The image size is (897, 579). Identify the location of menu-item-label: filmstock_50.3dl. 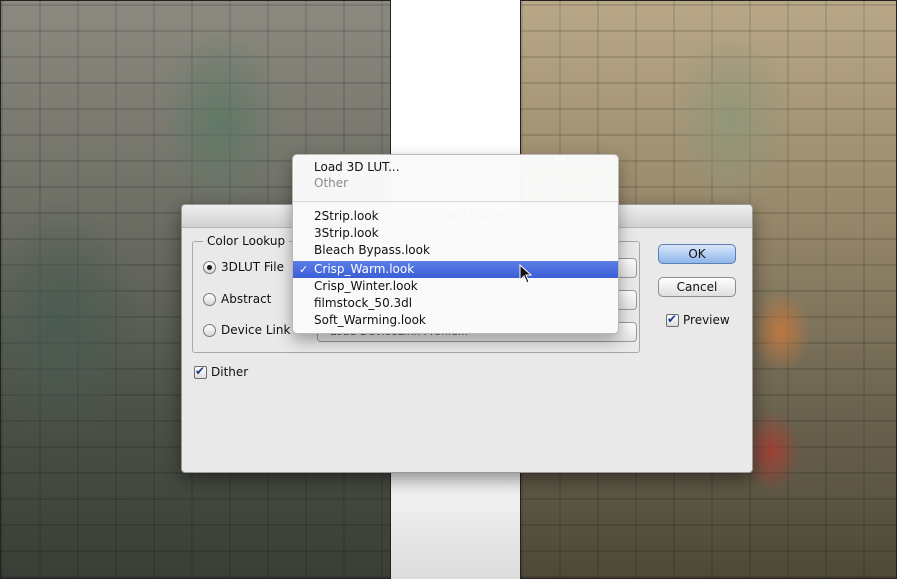
(363, 303).